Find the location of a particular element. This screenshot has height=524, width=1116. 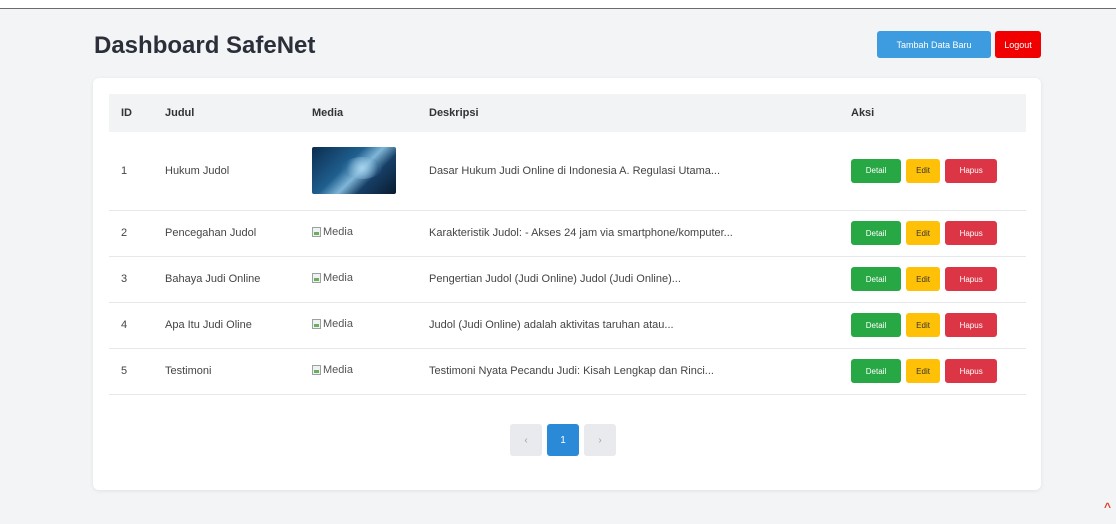

pagination-prev-button: ‹ is located at coordinates (526, 440).